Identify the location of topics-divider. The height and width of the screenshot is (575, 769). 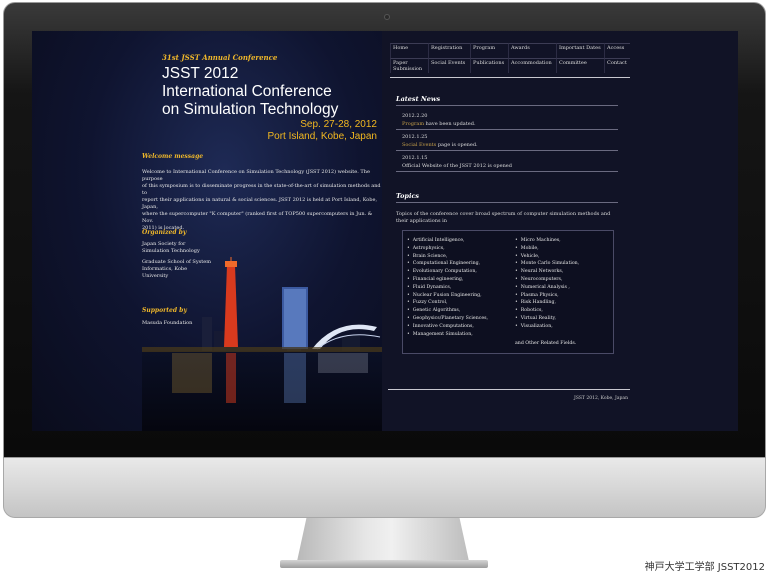
(507, 202).